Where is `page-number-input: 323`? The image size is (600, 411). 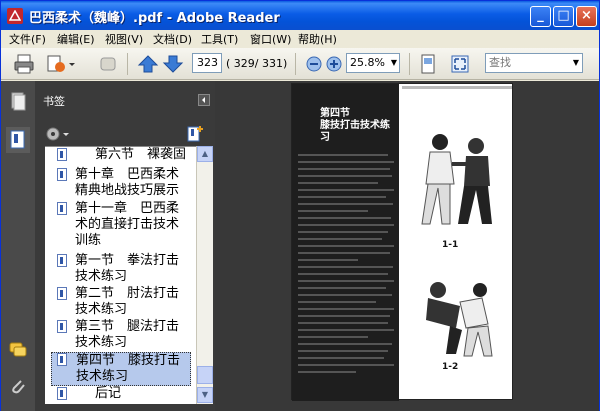
page-number-input: 323 is located at coordinates (207, 63).